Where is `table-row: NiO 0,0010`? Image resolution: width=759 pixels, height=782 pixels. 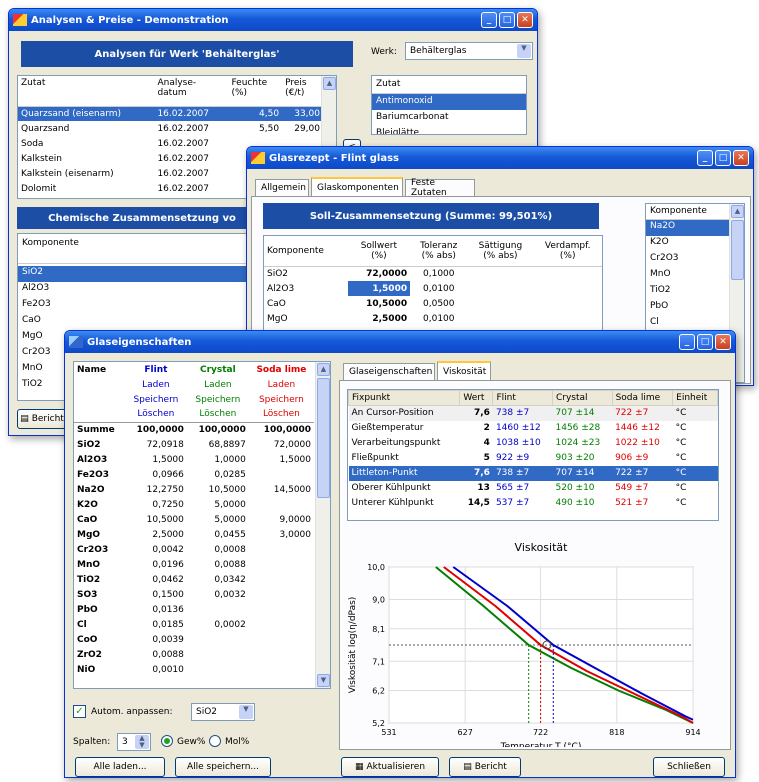 table-row: NiO 0,0010 is located at coordinates (194, 669).